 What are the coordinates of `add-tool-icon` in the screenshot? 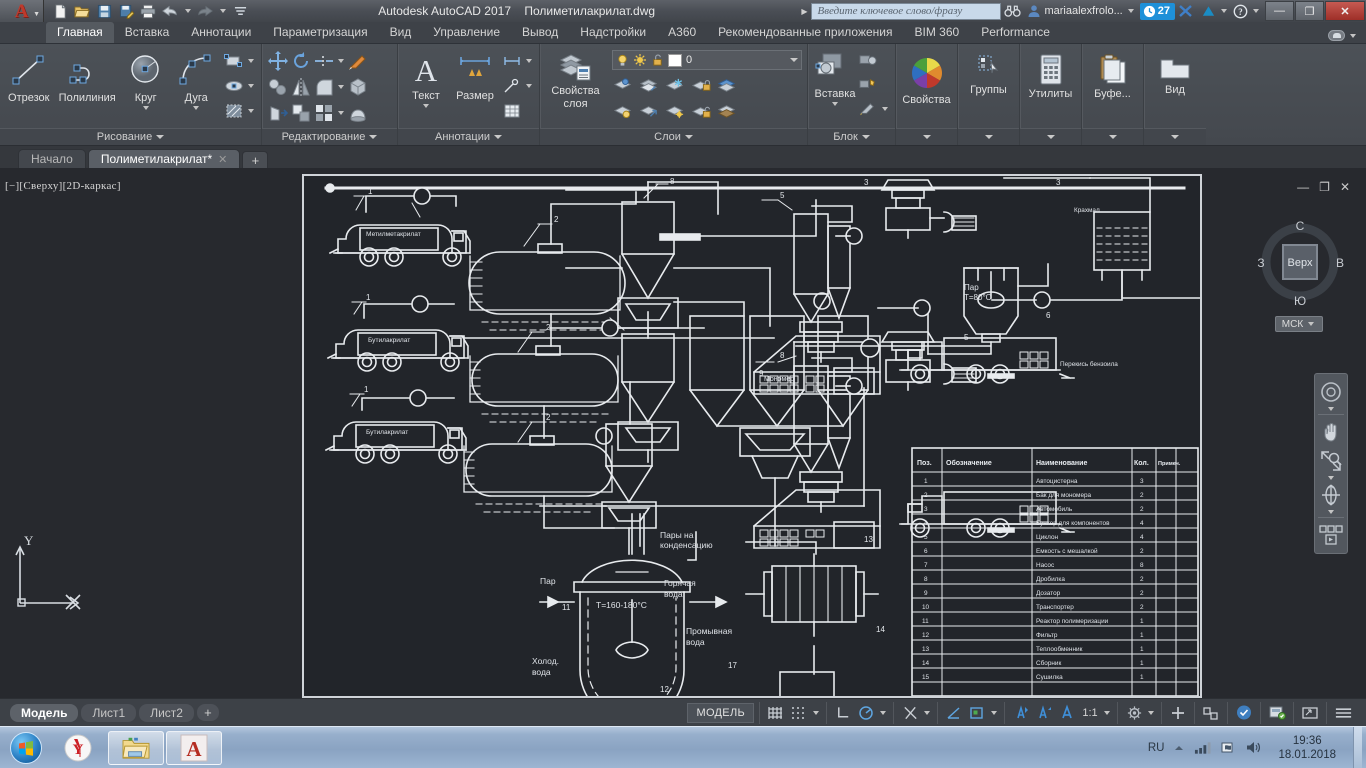 It's located at (1178, 713).